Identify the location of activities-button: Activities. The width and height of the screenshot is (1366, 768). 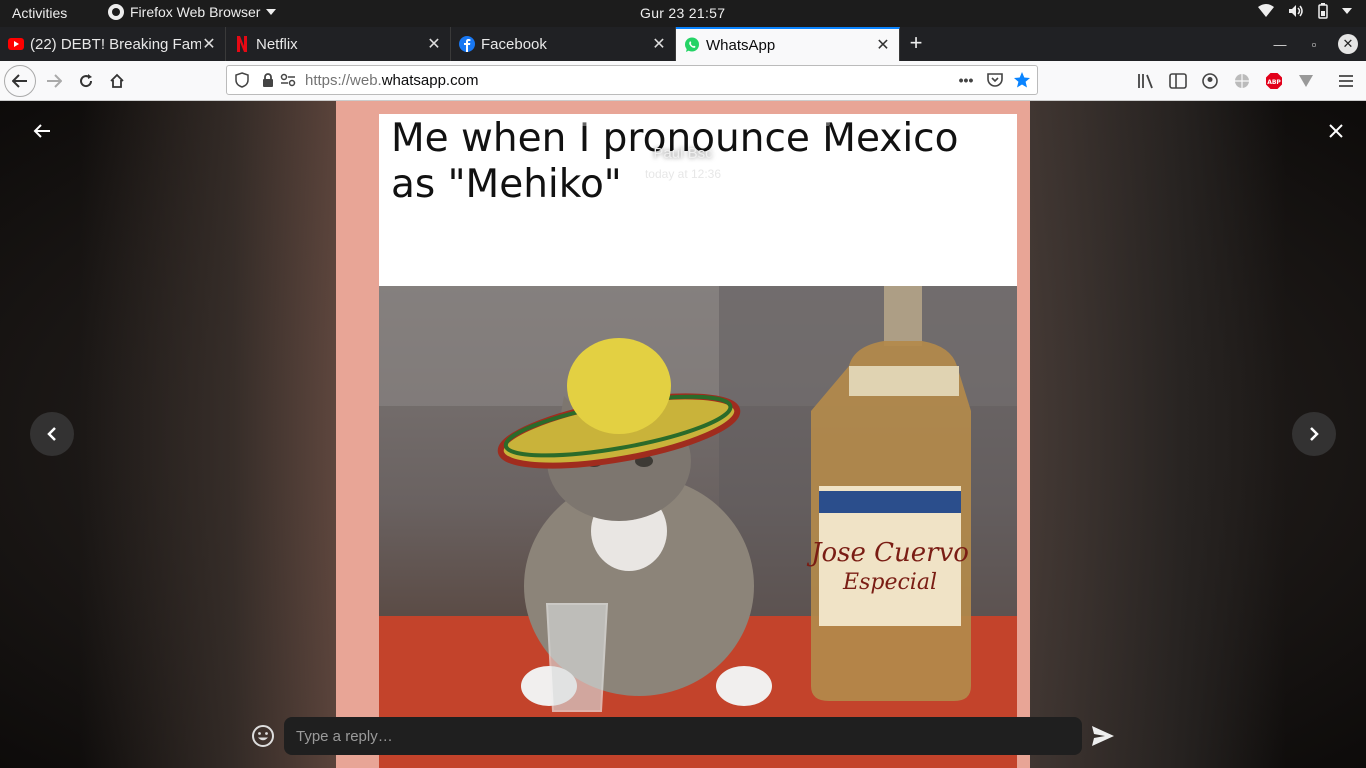
(39, 13).